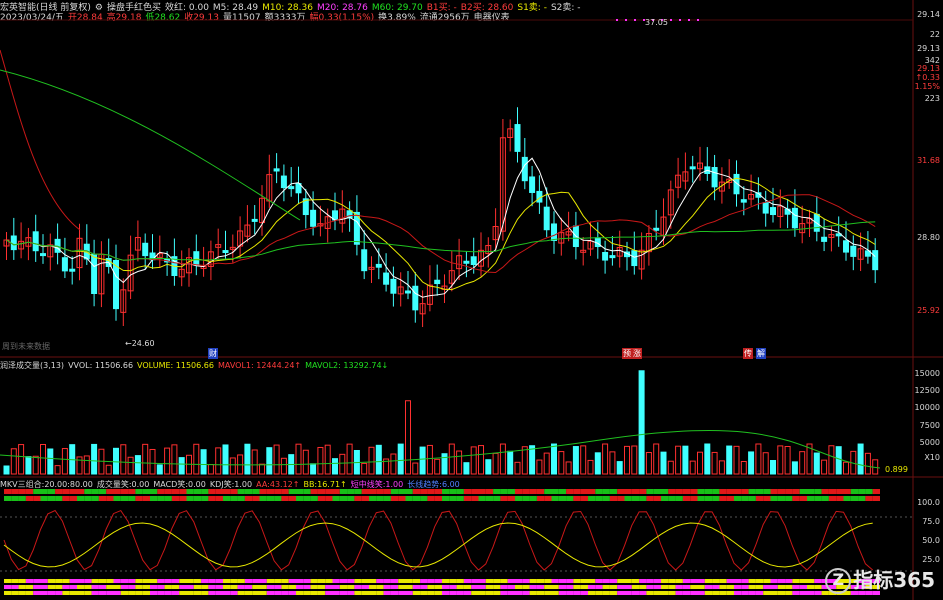 This screenshot has height=600, width=943. What do you see at coordinates (627, 353) in the screenshot?
I see `event-tag-yu: 预` at bounding box center [627, 353].